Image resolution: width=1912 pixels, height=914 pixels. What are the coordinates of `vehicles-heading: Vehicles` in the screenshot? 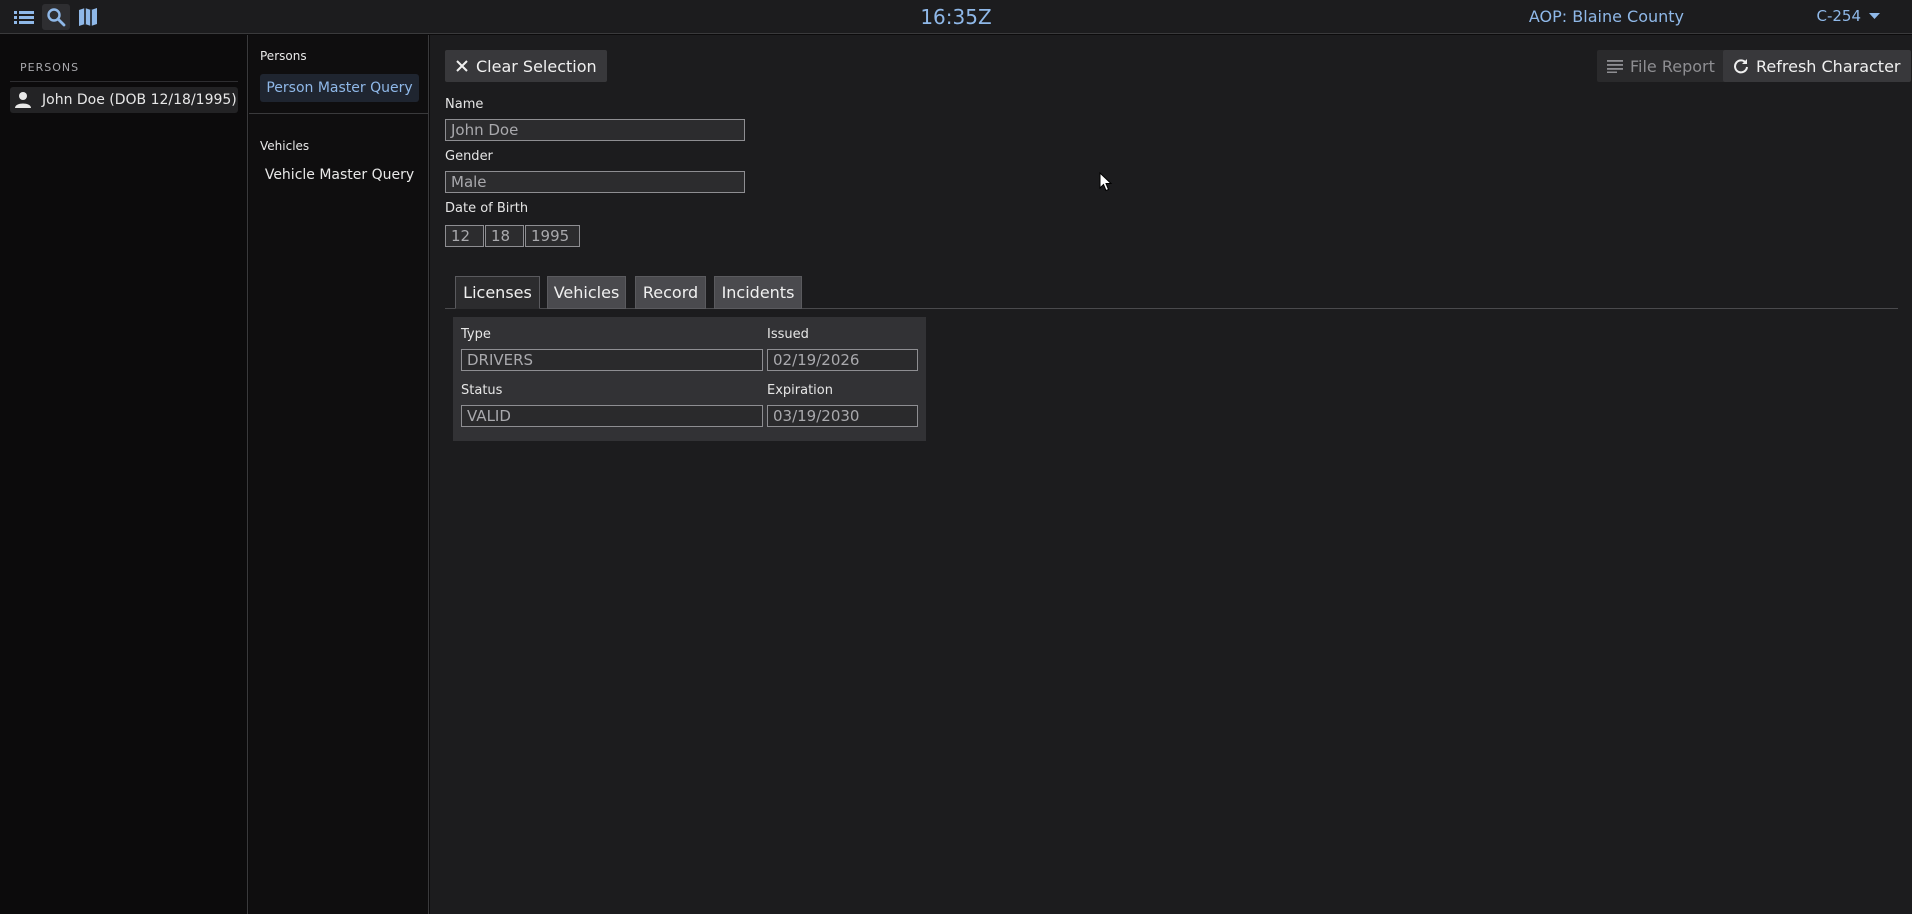 It's located at (285, 146).